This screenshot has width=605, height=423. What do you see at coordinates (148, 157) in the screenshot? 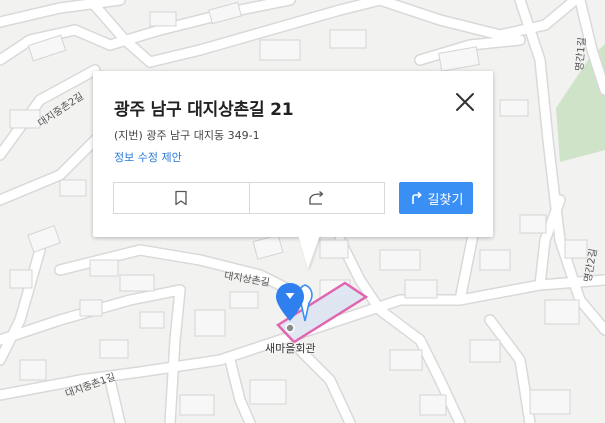
I see `edit-suggestion-link: 정보 수정 제안` at bounding box center [148, 157].